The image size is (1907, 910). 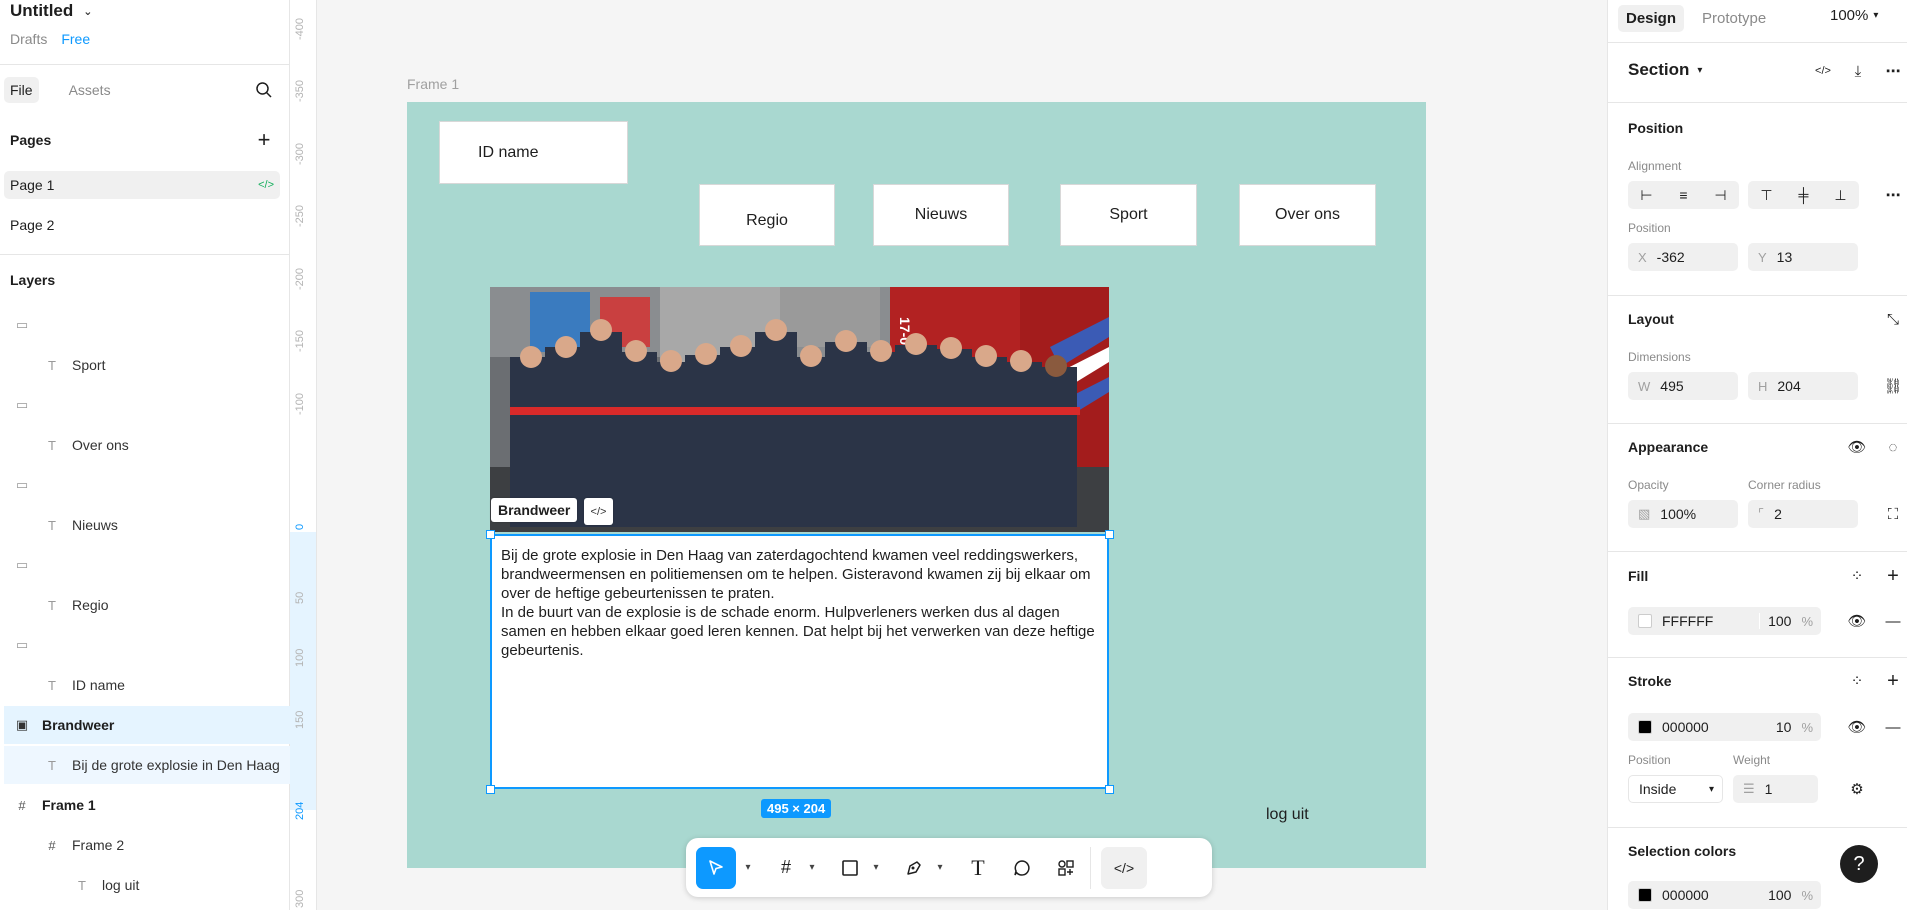 What do you see at coordinates (264, 139) in the screenshot?
I see `add-page-icon: +` at bounding box center [264, 139].